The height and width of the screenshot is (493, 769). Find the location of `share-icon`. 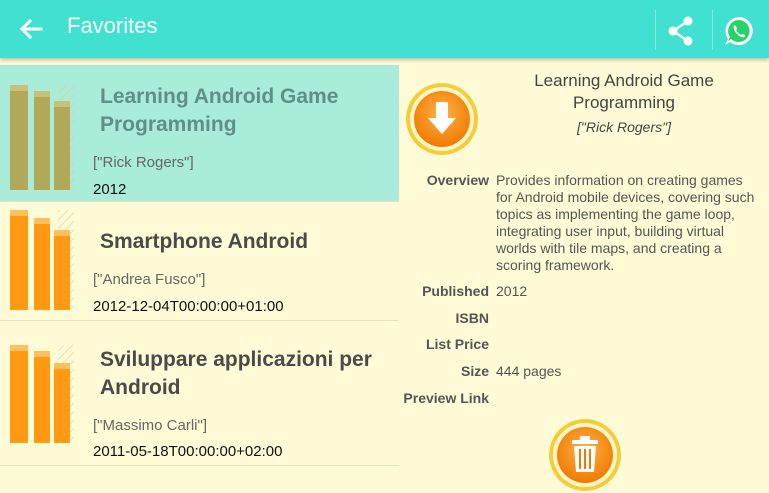

share-icon is located at coordinates (681, 31).